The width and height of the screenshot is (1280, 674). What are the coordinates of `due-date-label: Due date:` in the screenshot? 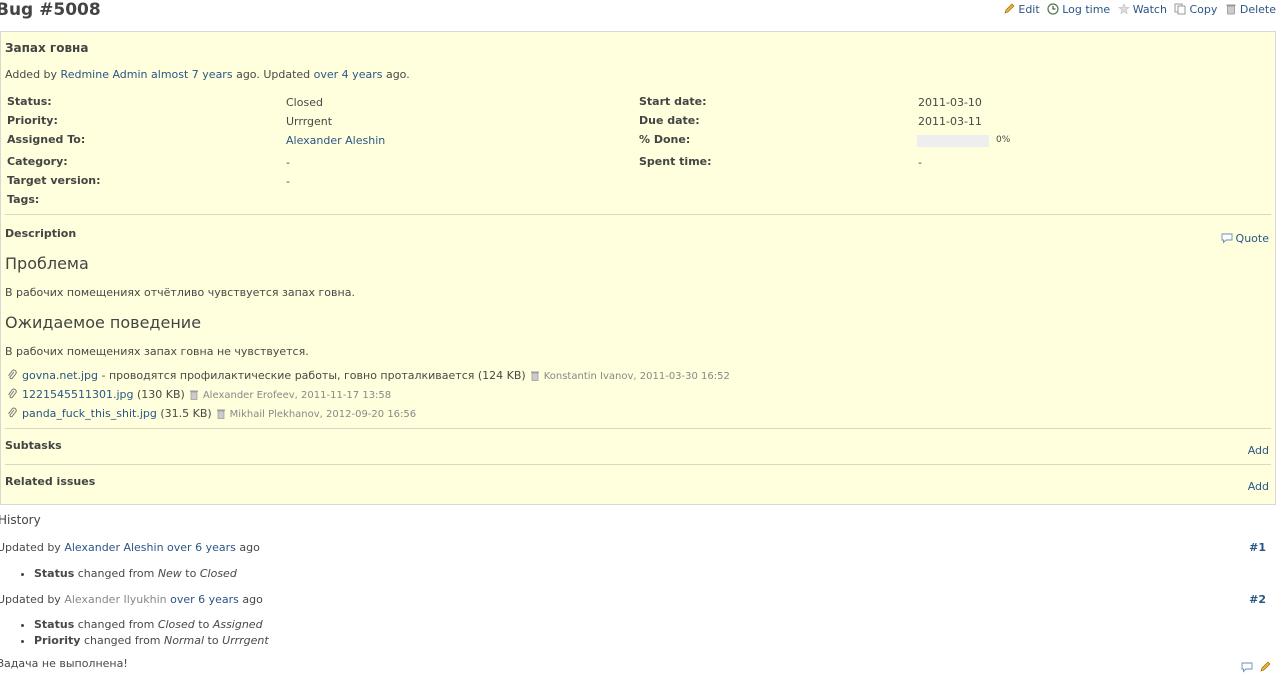 It's located at (669, 120).